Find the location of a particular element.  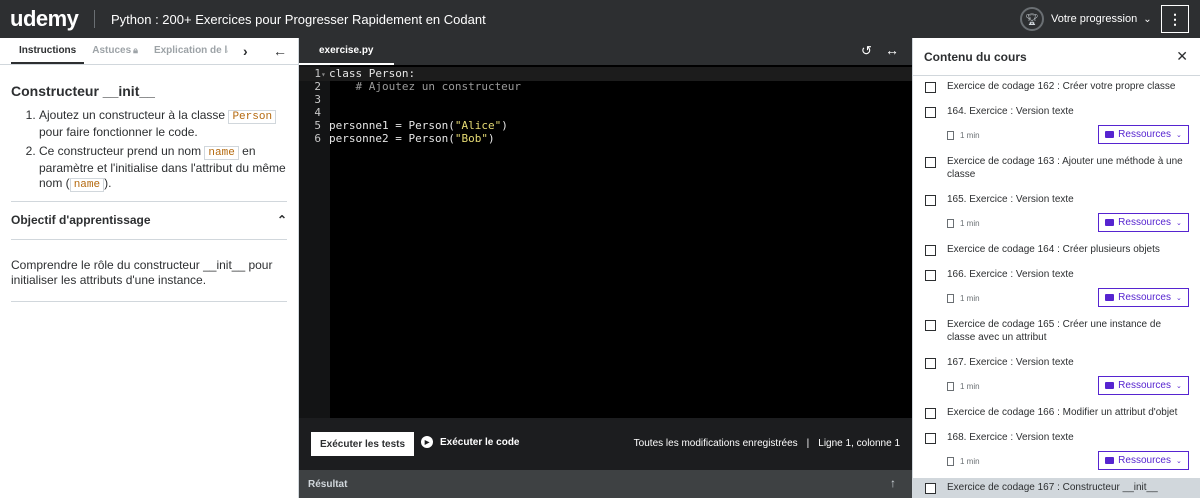

code-line: 1▾ class Person: is located at coordinates (605, 74).